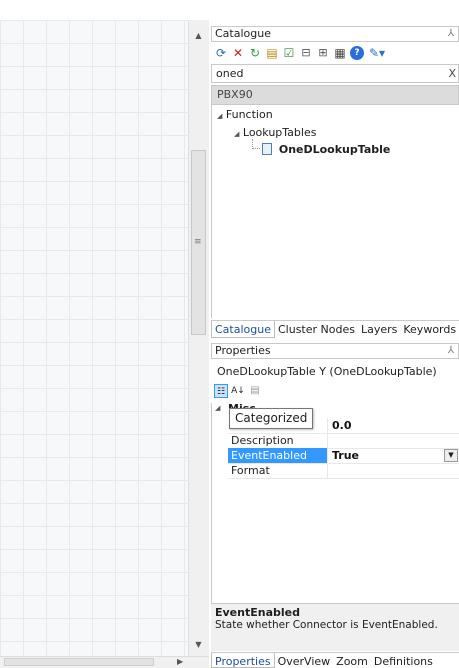 The image size is (459, 668). What do you see at coordinates (198, 35) in the screenshot?
I see `scroll-up-icon: ▲` at bounding box center [198, 35].